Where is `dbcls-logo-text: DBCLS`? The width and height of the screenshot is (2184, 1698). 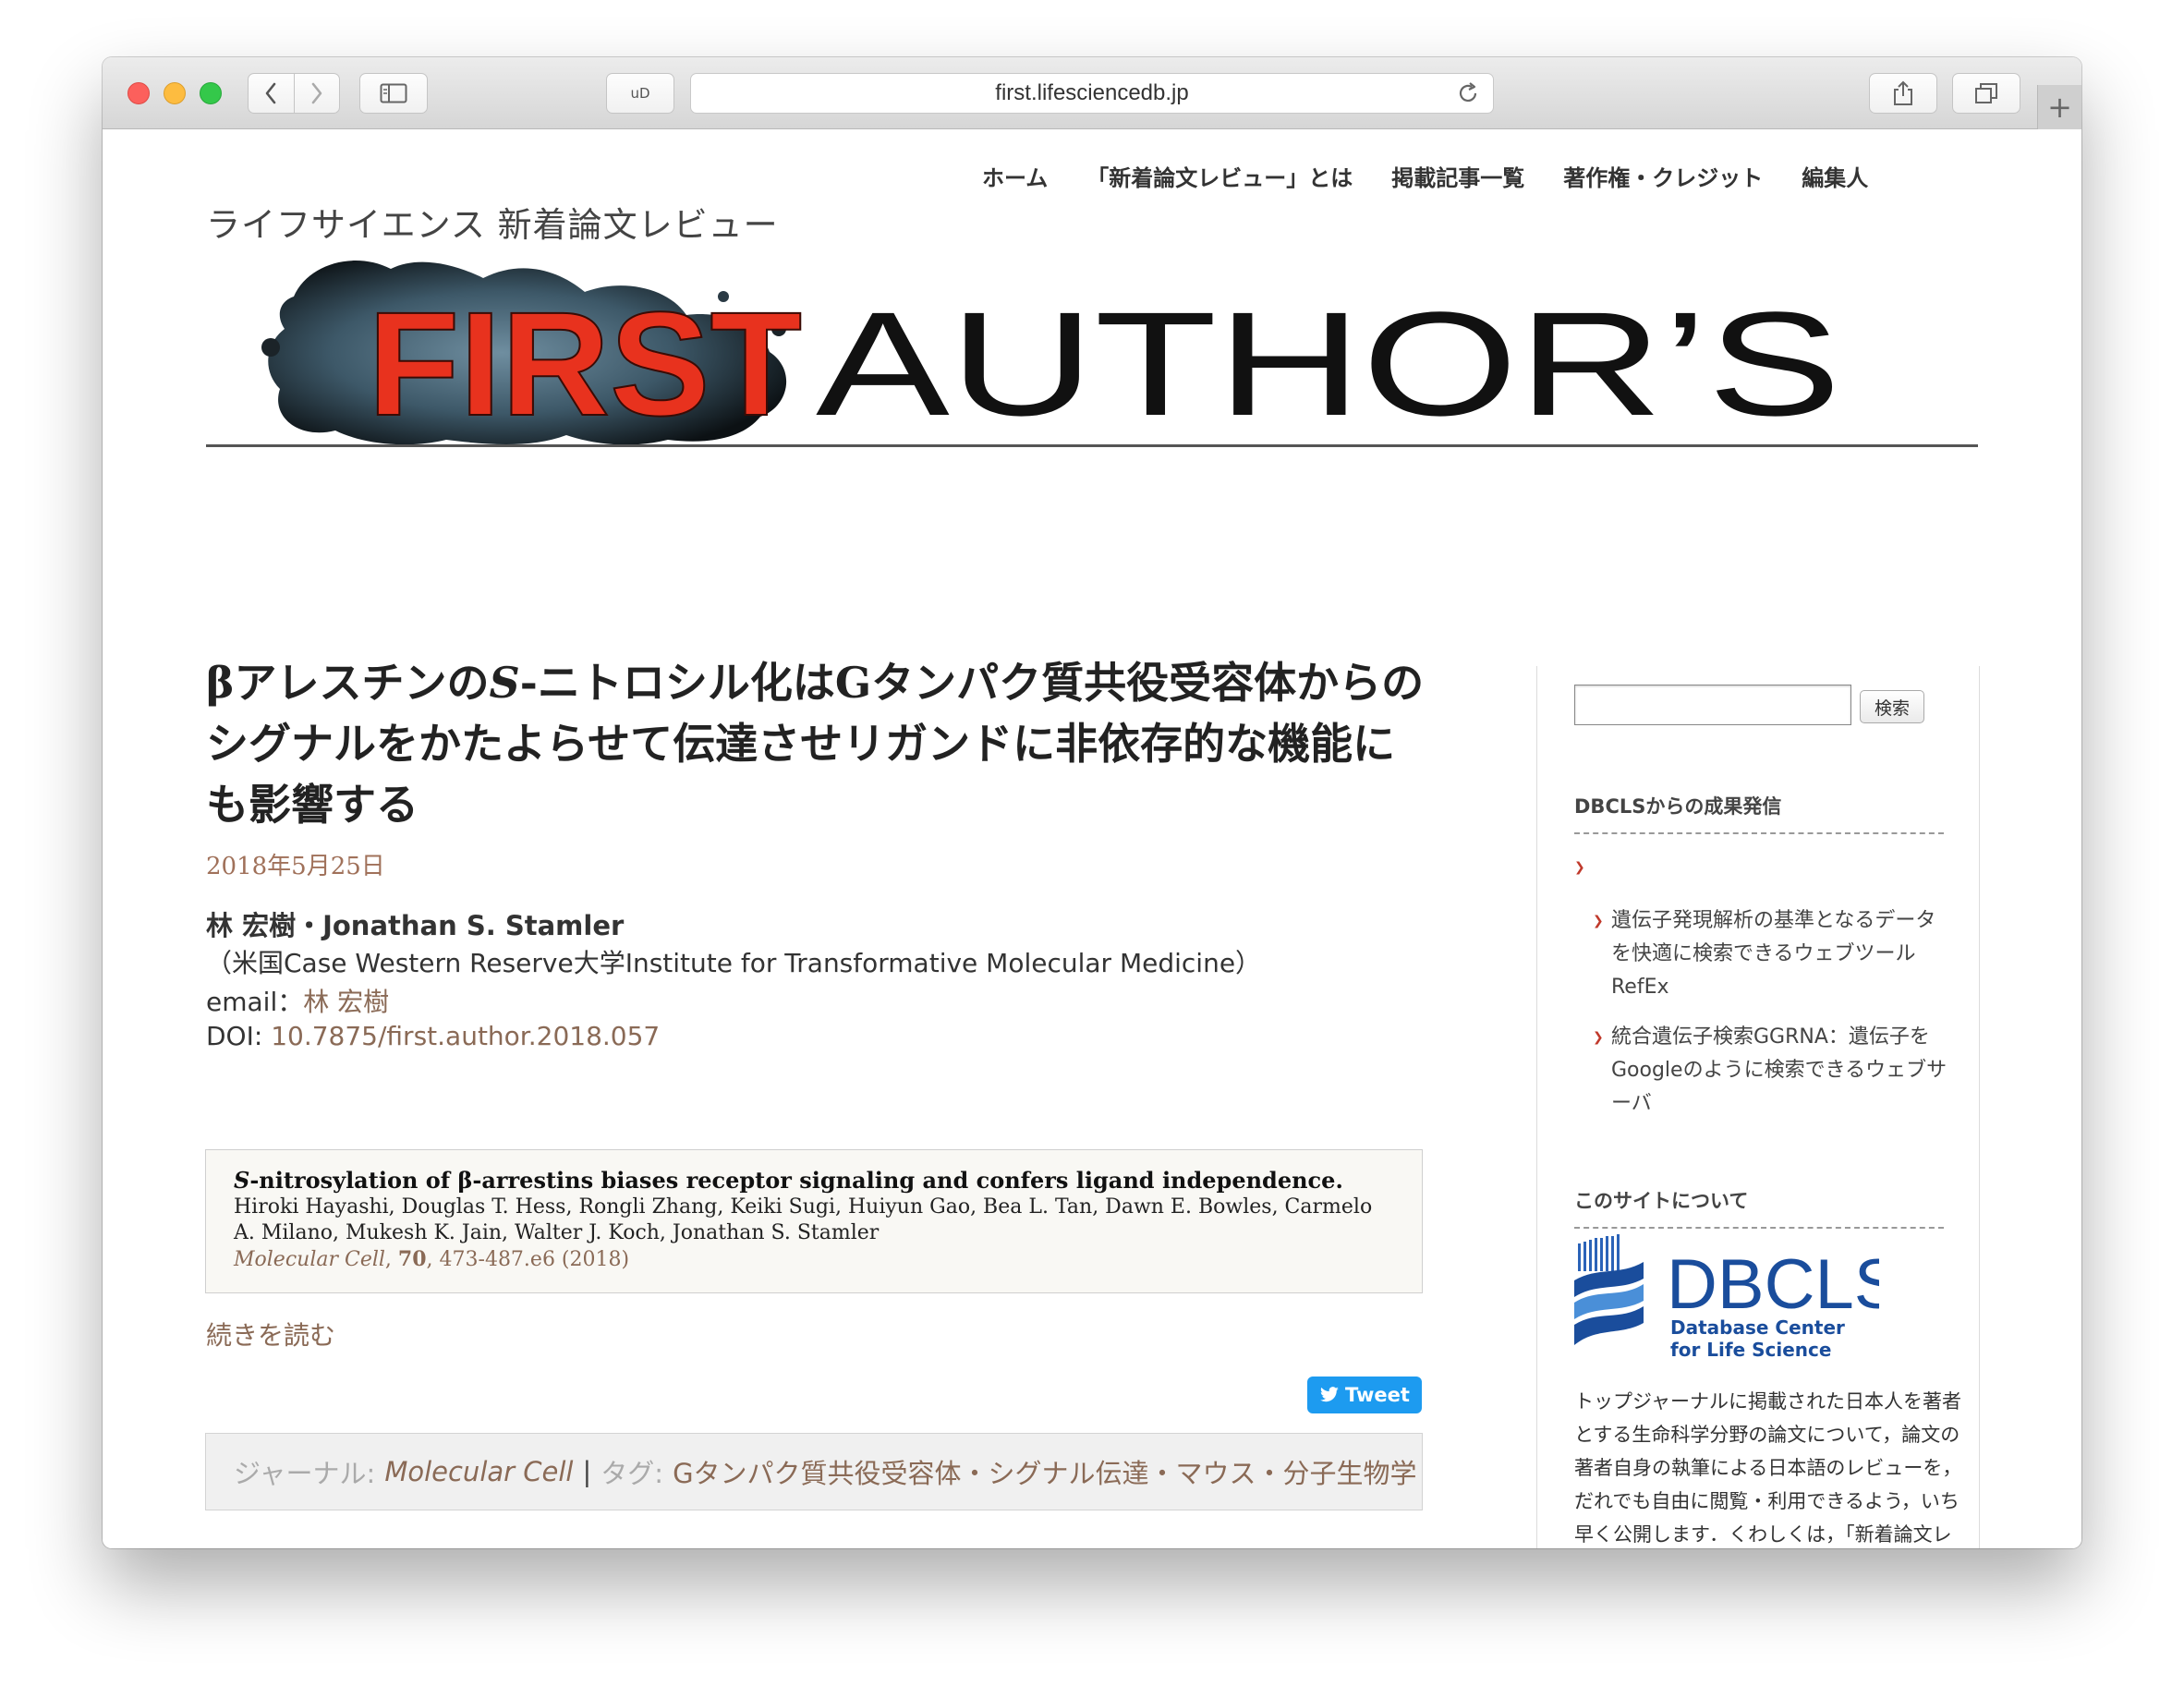 dbcls-logo-text: DBCLS is located at coordinates (1773, 1284).